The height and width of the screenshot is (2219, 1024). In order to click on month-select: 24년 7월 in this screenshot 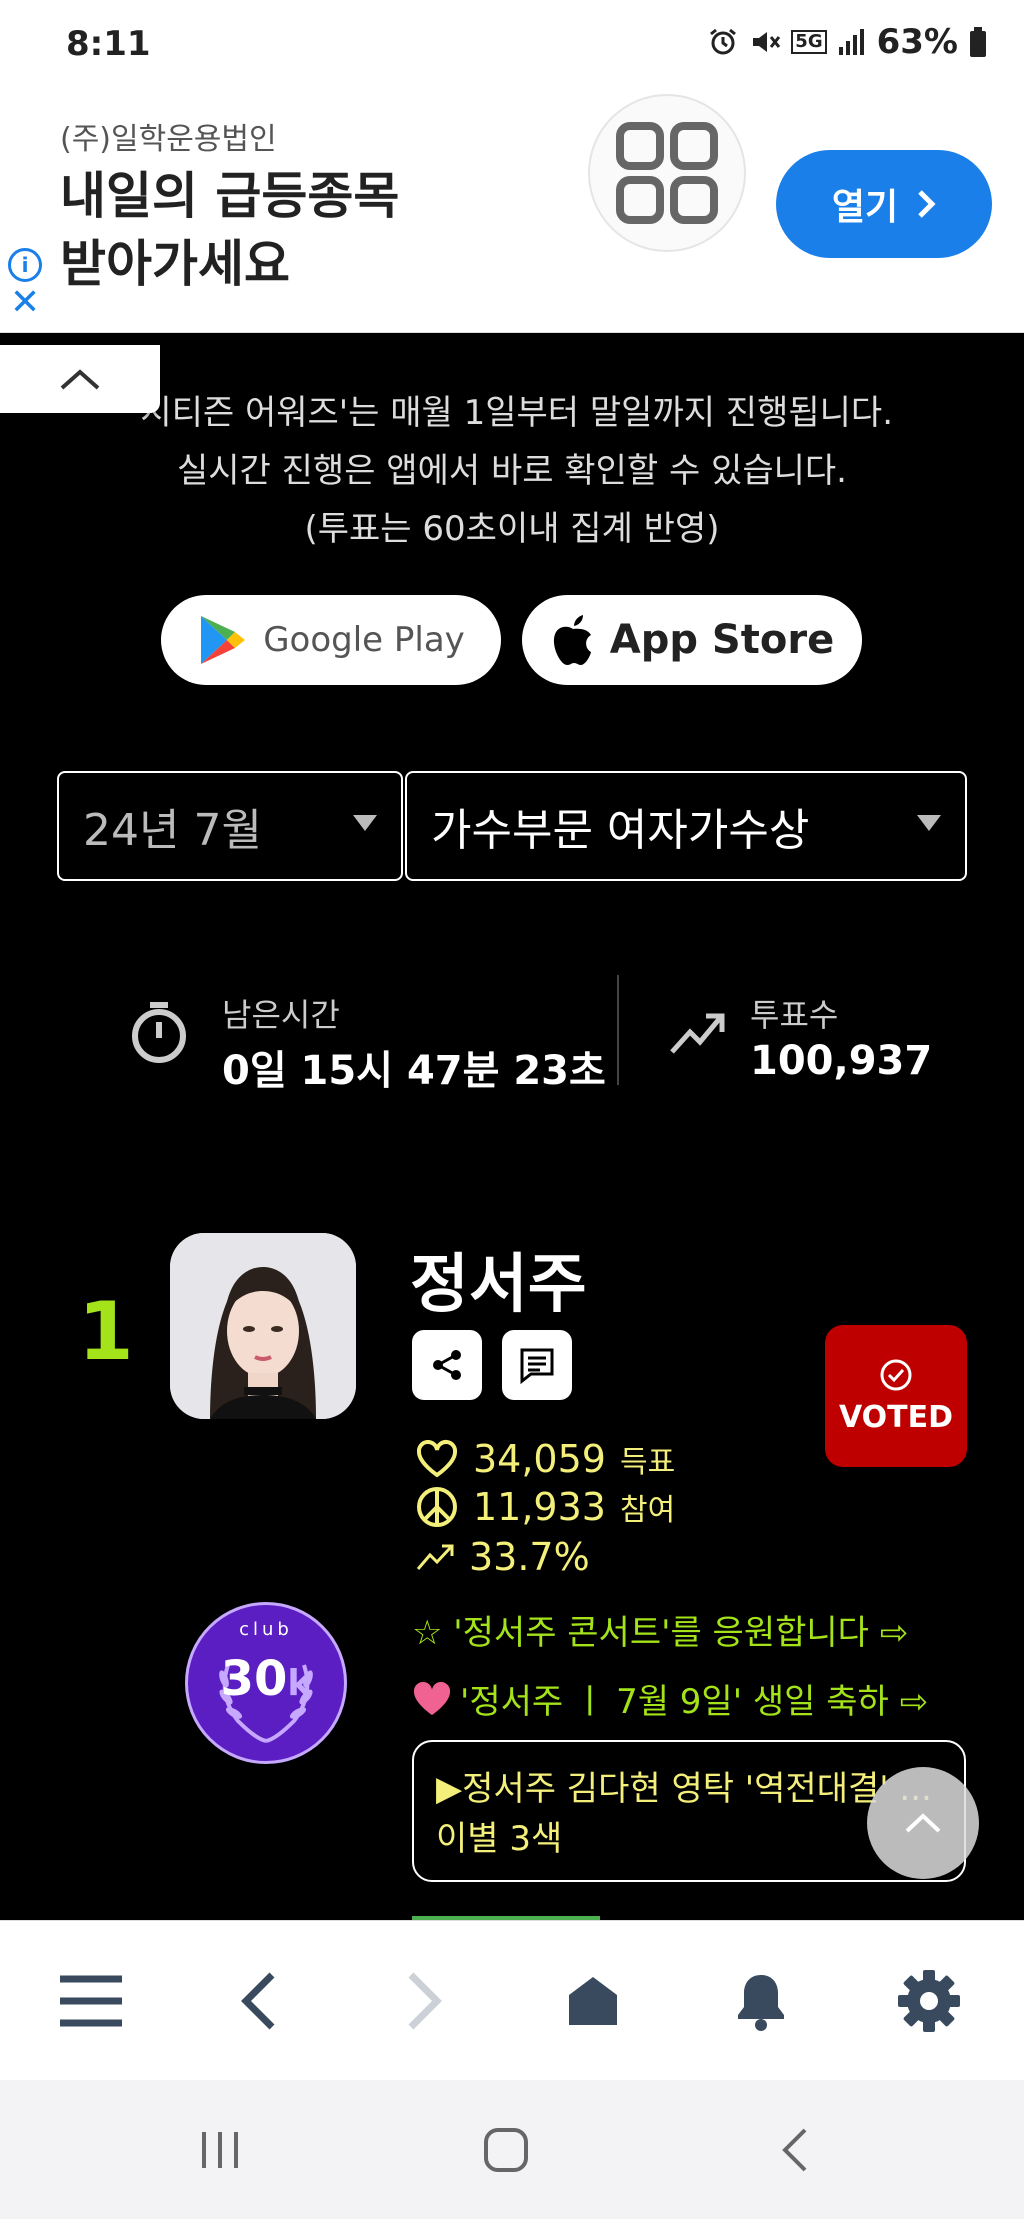, I will do `click(230, 826)`.